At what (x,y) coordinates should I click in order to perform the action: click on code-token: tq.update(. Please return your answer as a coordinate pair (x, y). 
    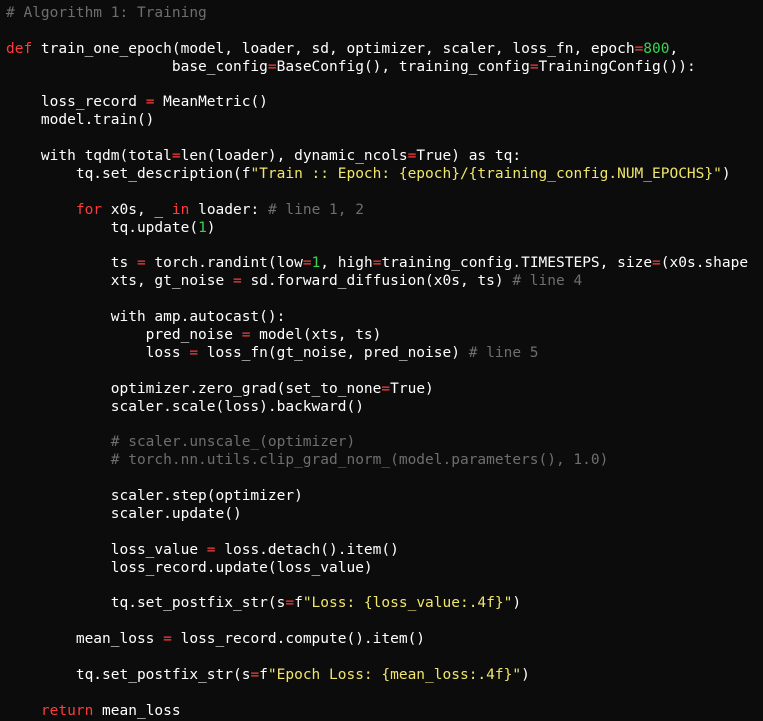
    Looking at the image, I should click on (102, 227).